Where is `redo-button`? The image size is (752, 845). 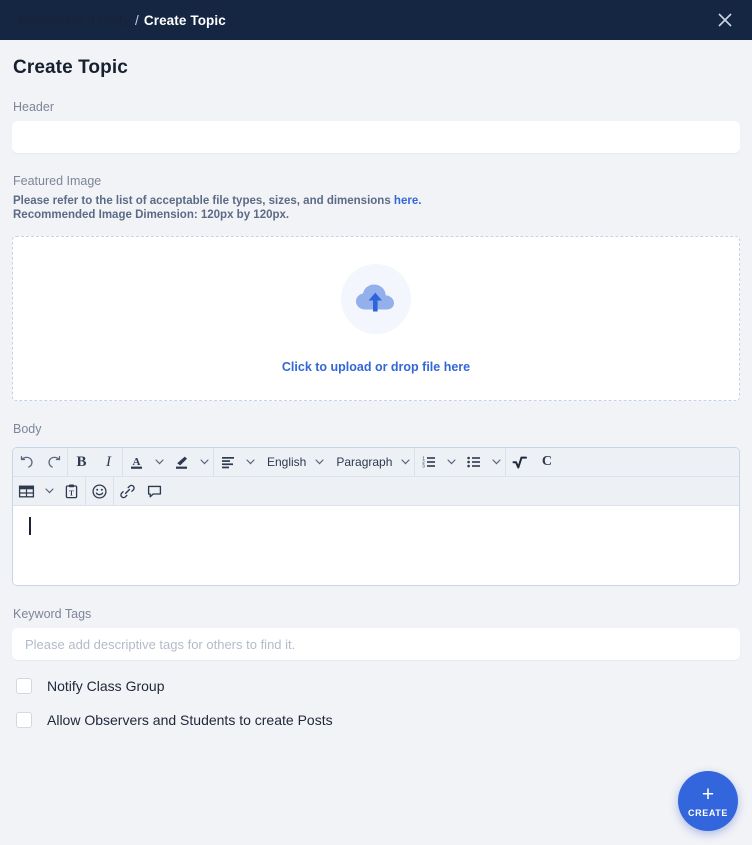
redo-button is located at coordinates (53, 462).